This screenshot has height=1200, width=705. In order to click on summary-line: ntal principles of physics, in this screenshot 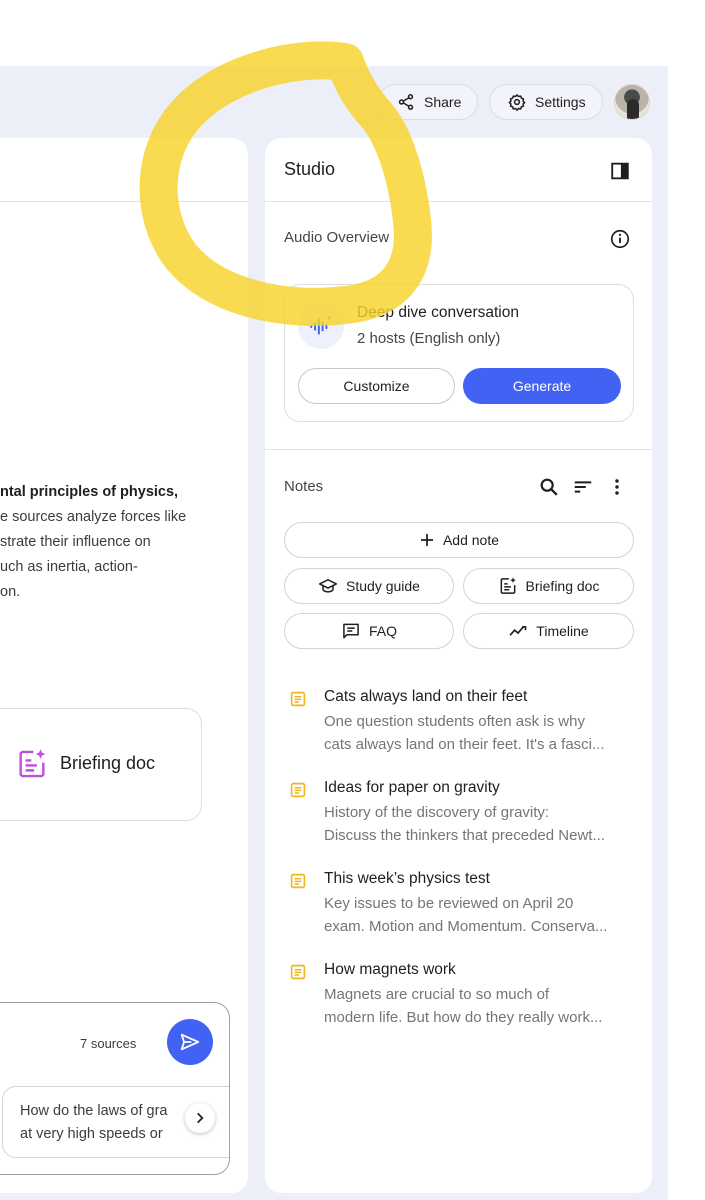, I will do `click(89, 492)`.